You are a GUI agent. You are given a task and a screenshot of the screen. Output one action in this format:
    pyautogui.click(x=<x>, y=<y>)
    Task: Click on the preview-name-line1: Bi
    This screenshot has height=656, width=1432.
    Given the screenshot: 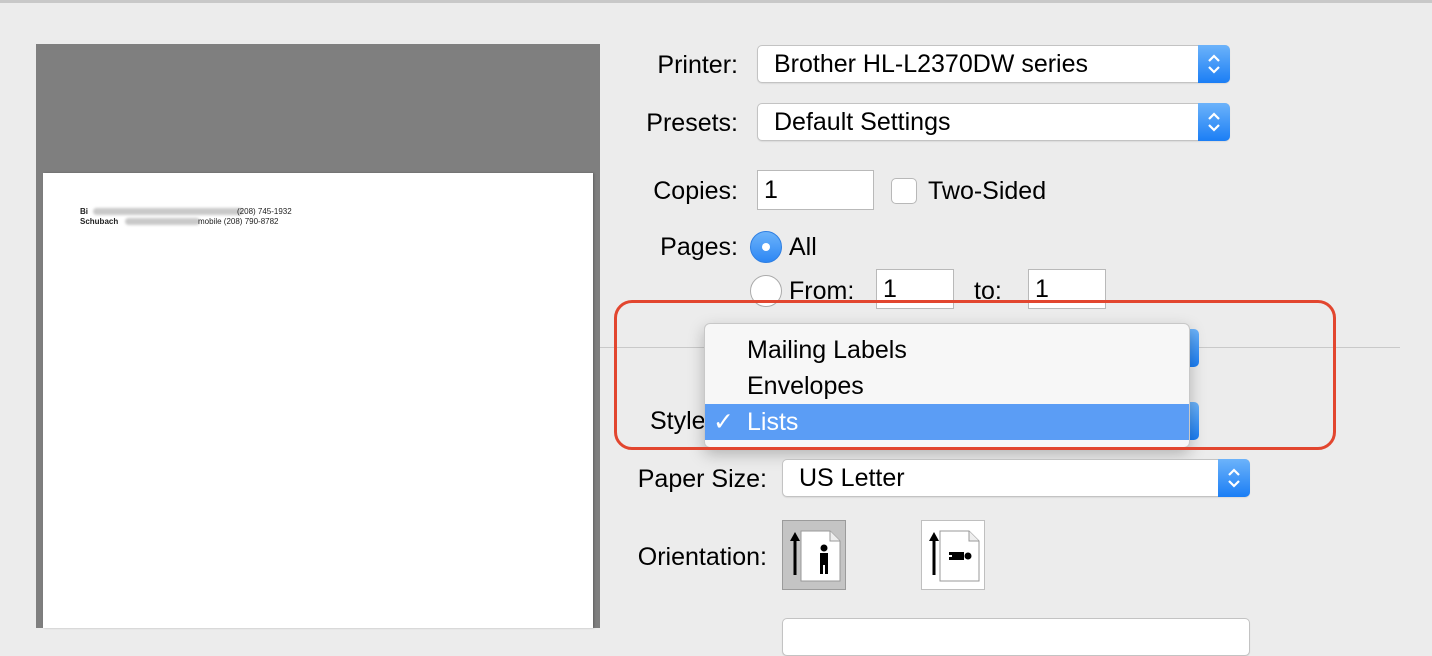 What is the action you would take?
    pyautogui.click(x=84, y=211)
    